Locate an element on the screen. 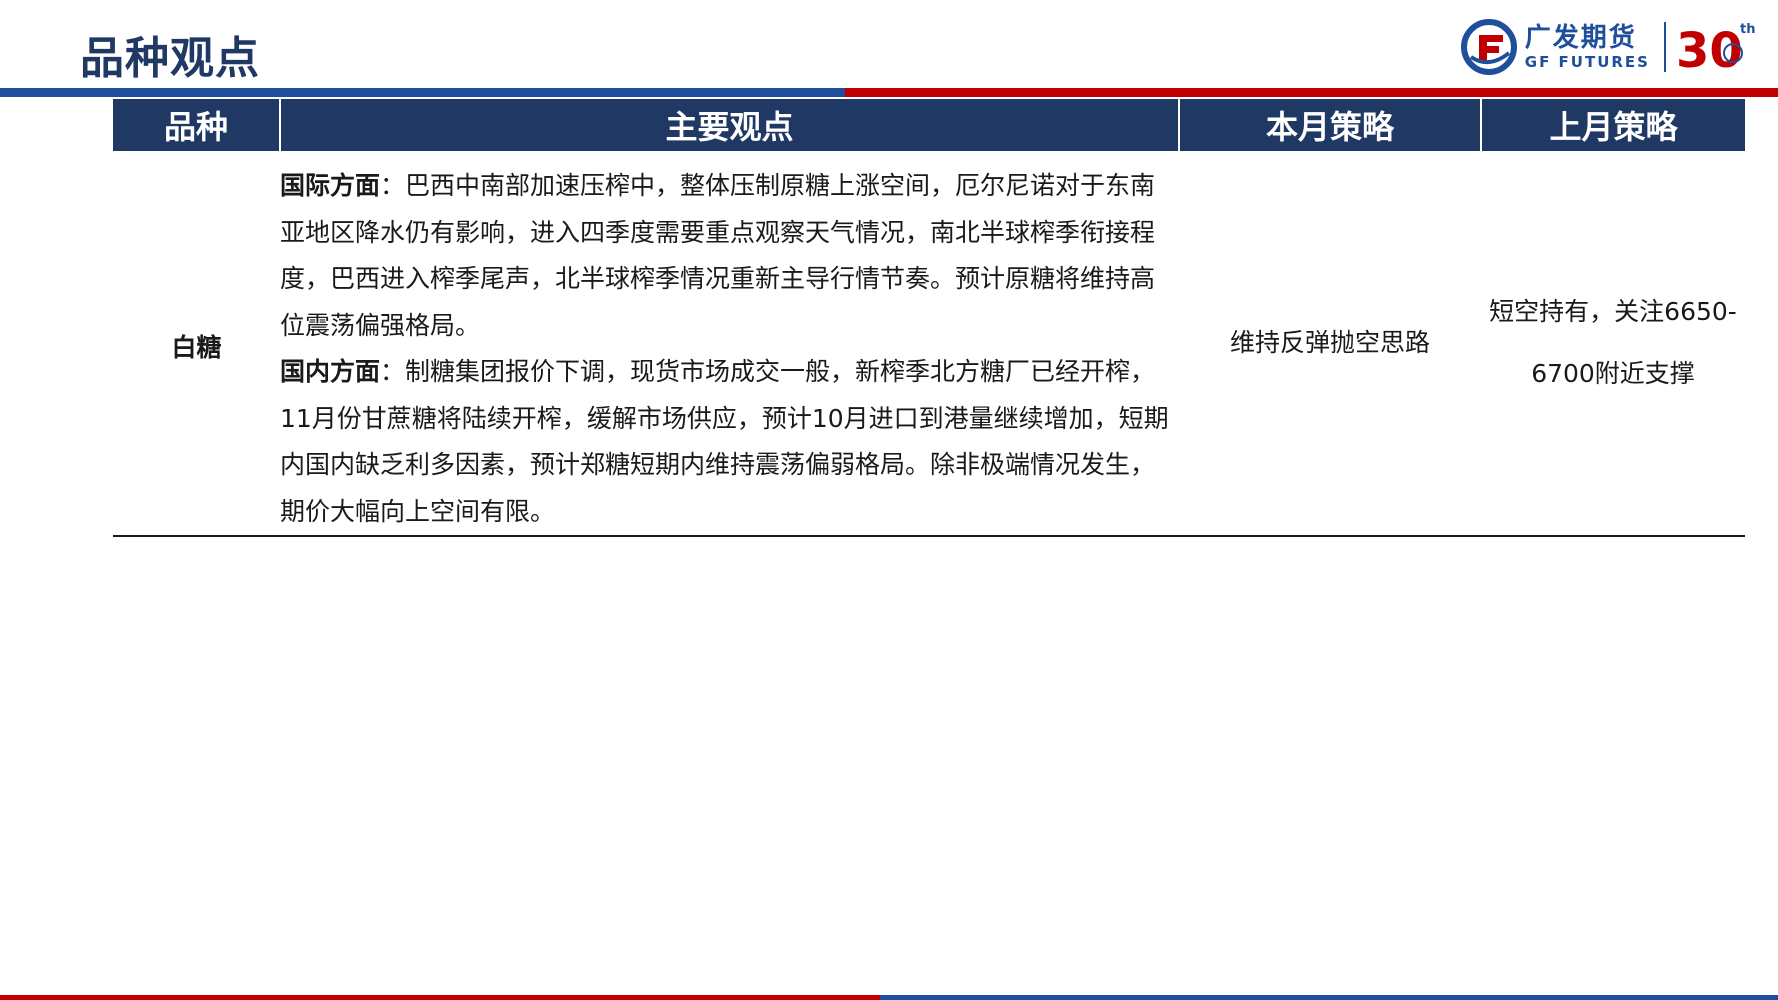 The image size is (1778, 1000). this-month-strategy-cell: 维持反弹抛空思路 is located at coordinates (1330, 344).